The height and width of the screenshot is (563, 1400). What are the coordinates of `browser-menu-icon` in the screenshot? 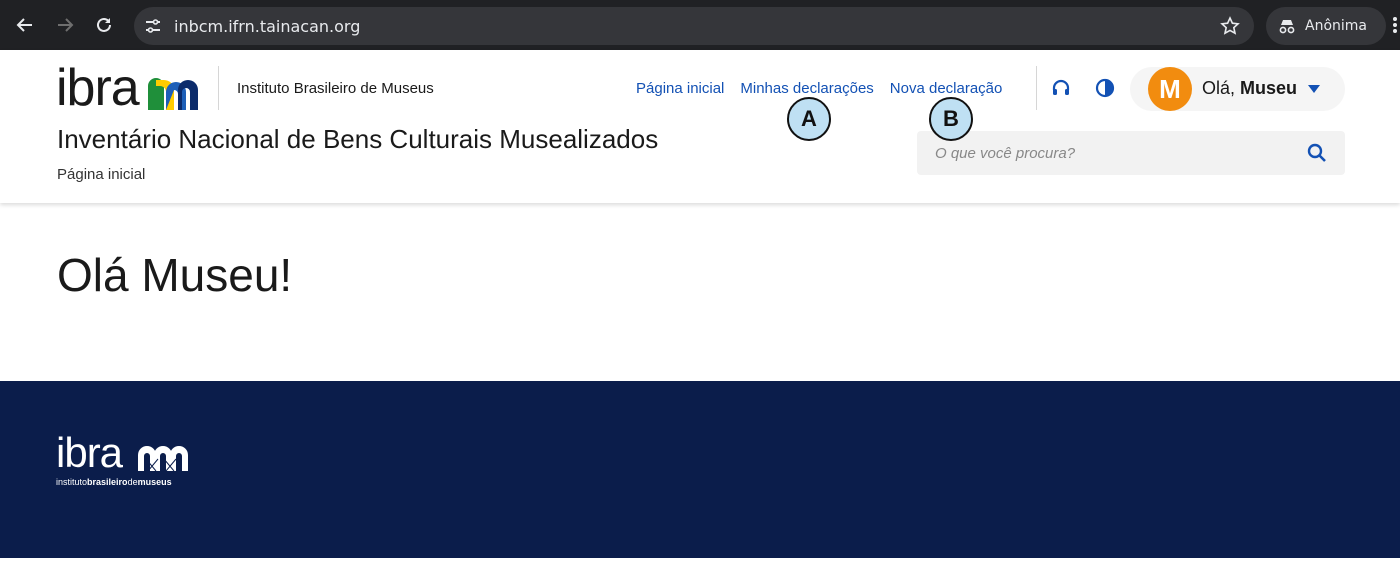 It's located at (1395, 27).